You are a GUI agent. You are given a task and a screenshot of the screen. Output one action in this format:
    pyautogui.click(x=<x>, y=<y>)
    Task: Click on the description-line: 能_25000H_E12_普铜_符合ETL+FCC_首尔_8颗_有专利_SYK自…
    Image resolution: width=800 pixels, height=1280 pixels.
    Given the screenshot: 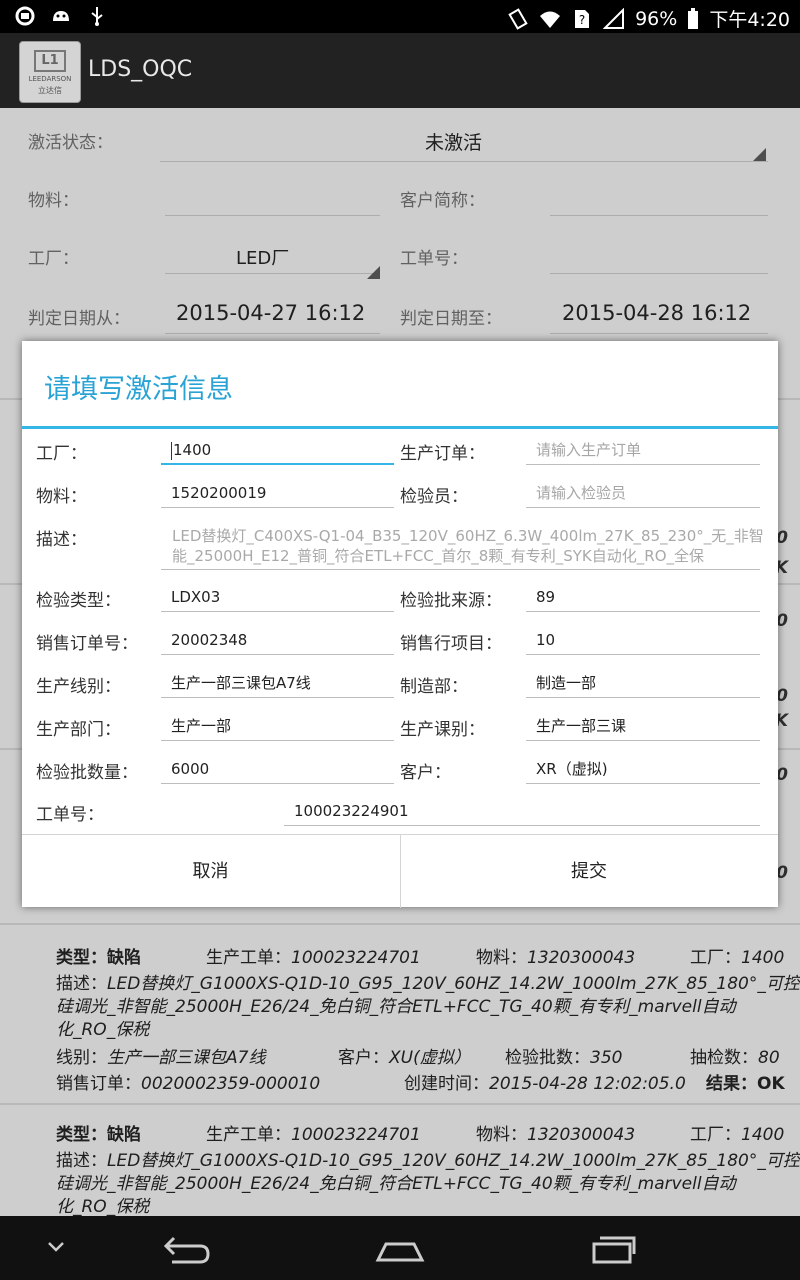 What is the action you would take?
    pyautogui.click(x=438, y=556)
    